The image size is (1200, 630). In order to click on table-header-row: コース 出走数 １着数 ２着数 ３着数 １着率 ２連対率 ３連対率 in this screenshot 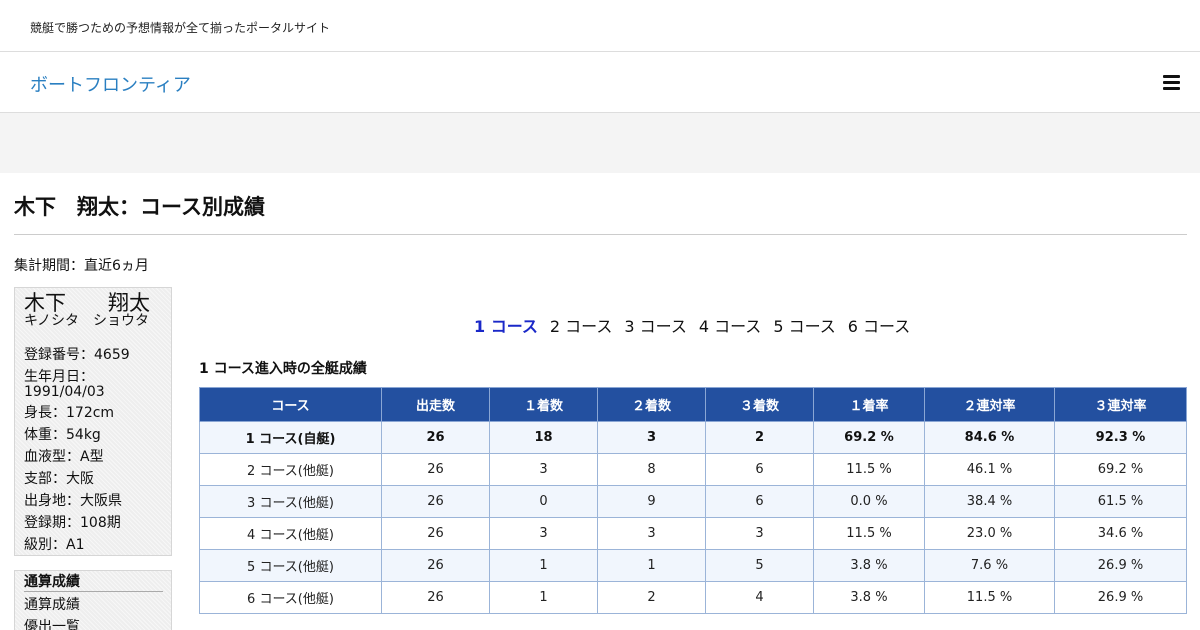, I will do `click(693, 404)`.